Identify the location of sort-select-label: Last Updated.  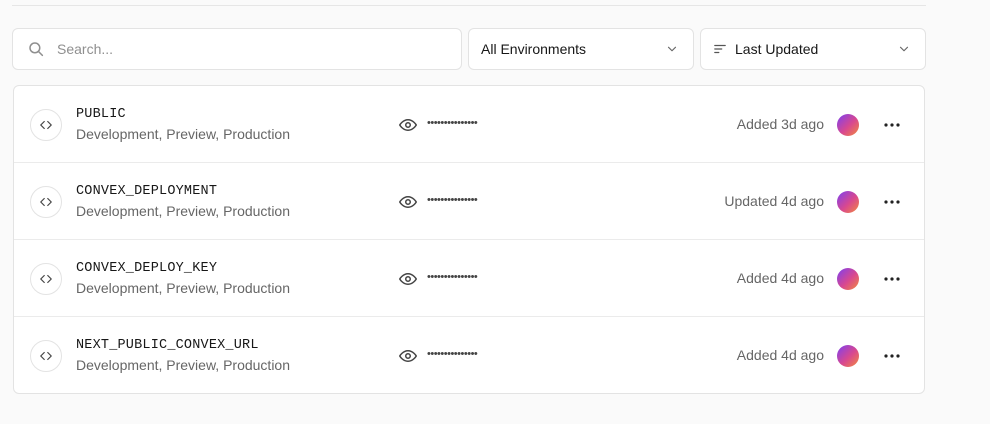
(777, 49).